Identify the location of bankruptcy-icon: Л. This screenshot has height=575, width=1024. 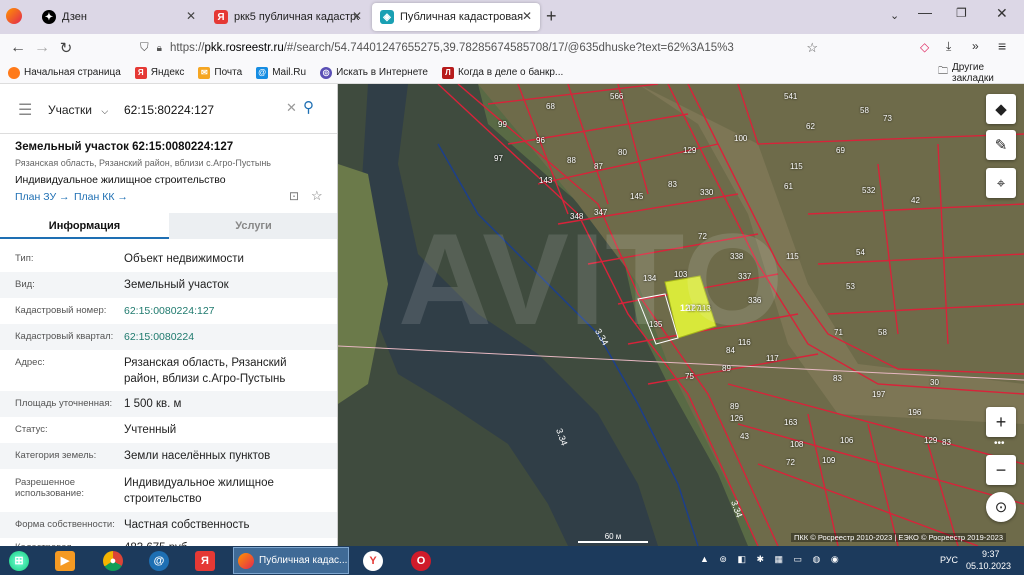
(447, 72).